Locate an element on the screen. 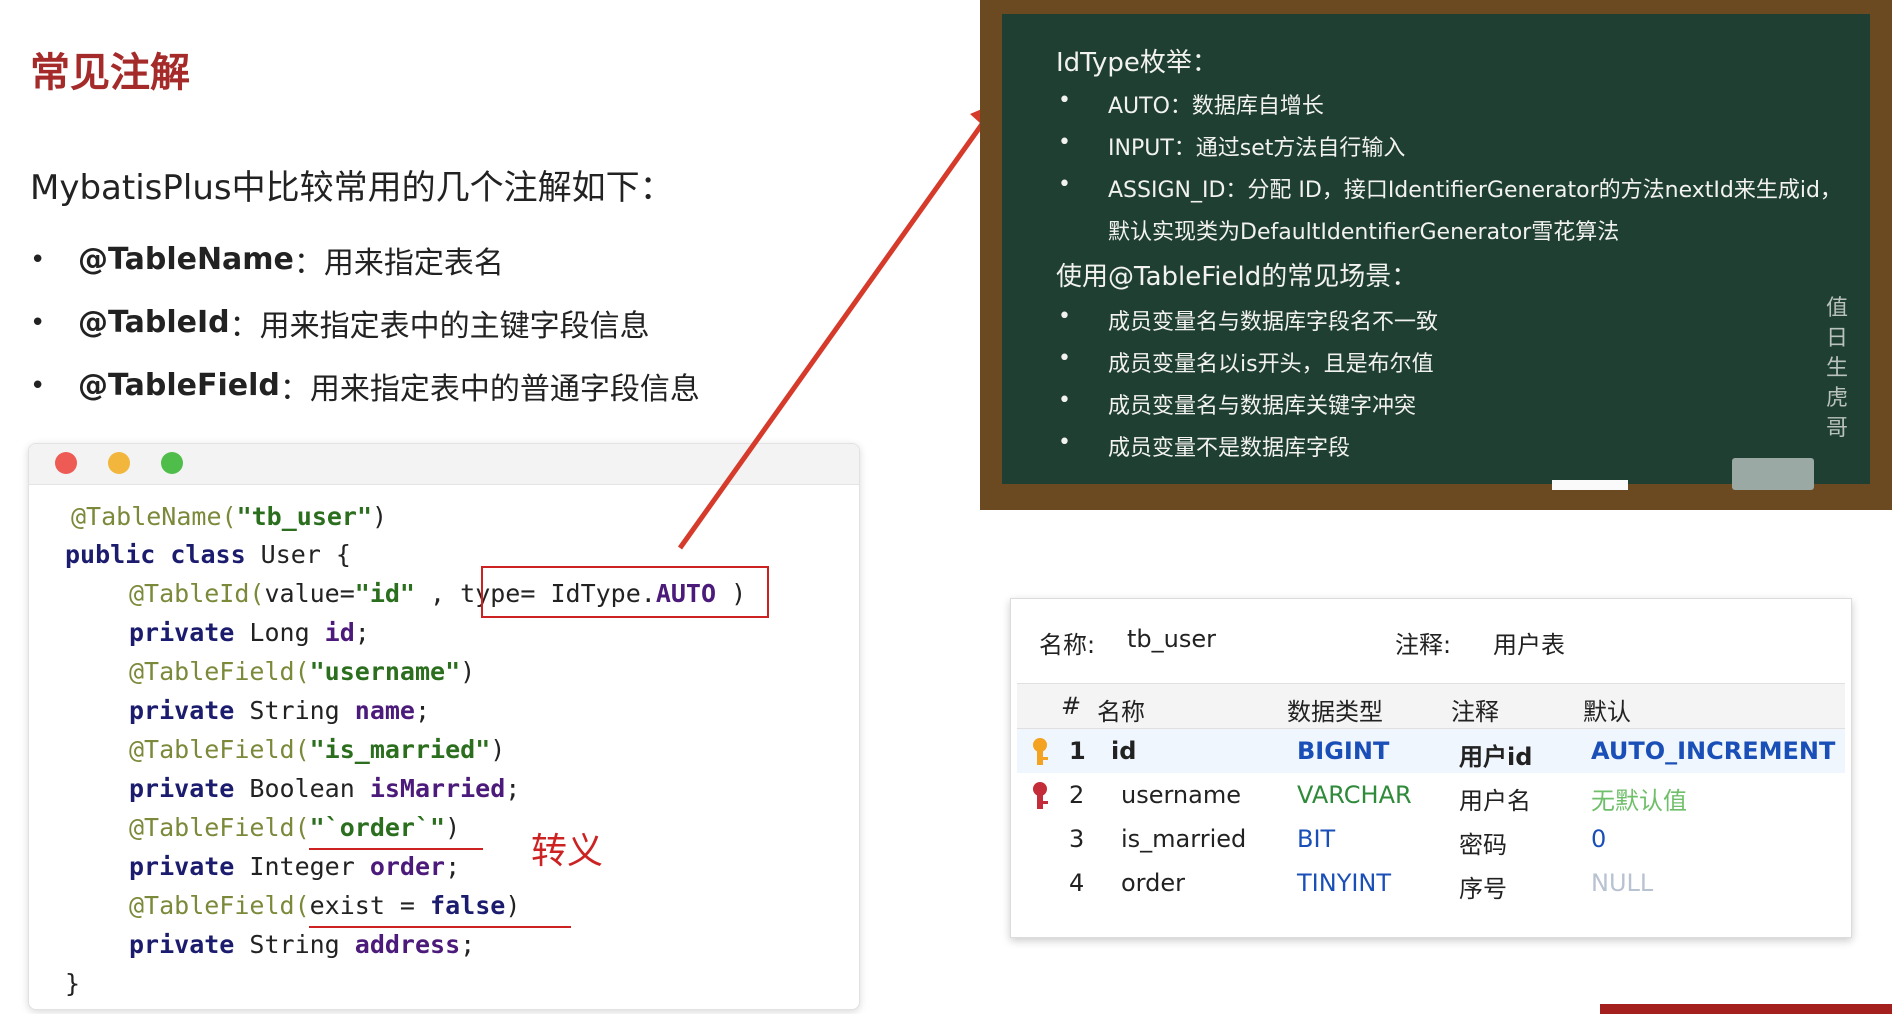 Image resolution: width=1892 pixels, height=1014 pixels. field-comment: 密码 is located at coordinates (1483, 845).